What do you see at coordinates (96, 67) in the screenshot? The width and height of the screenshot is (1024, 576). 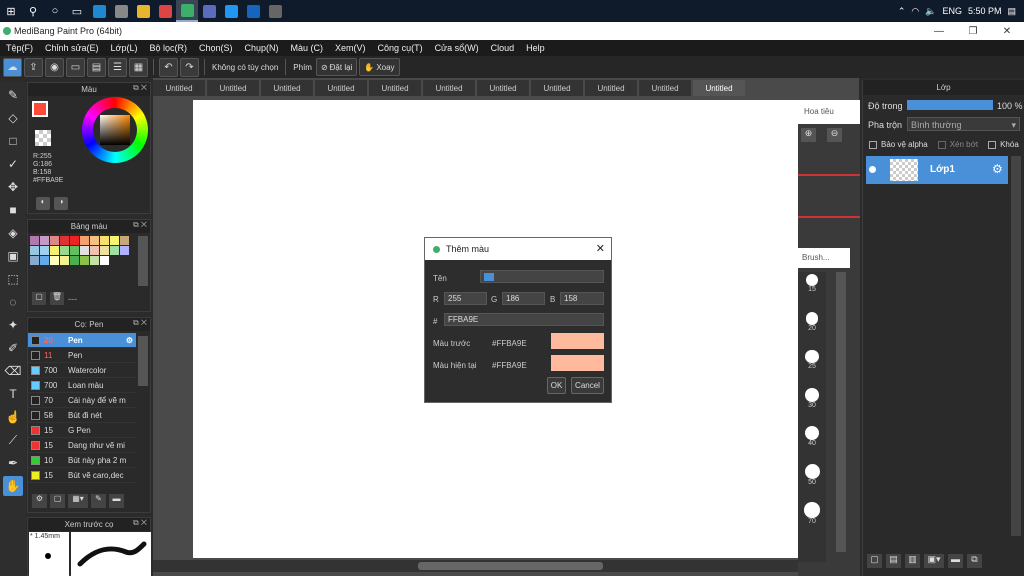 I see `document-icon: ▤` at bounding box center [96, 67].